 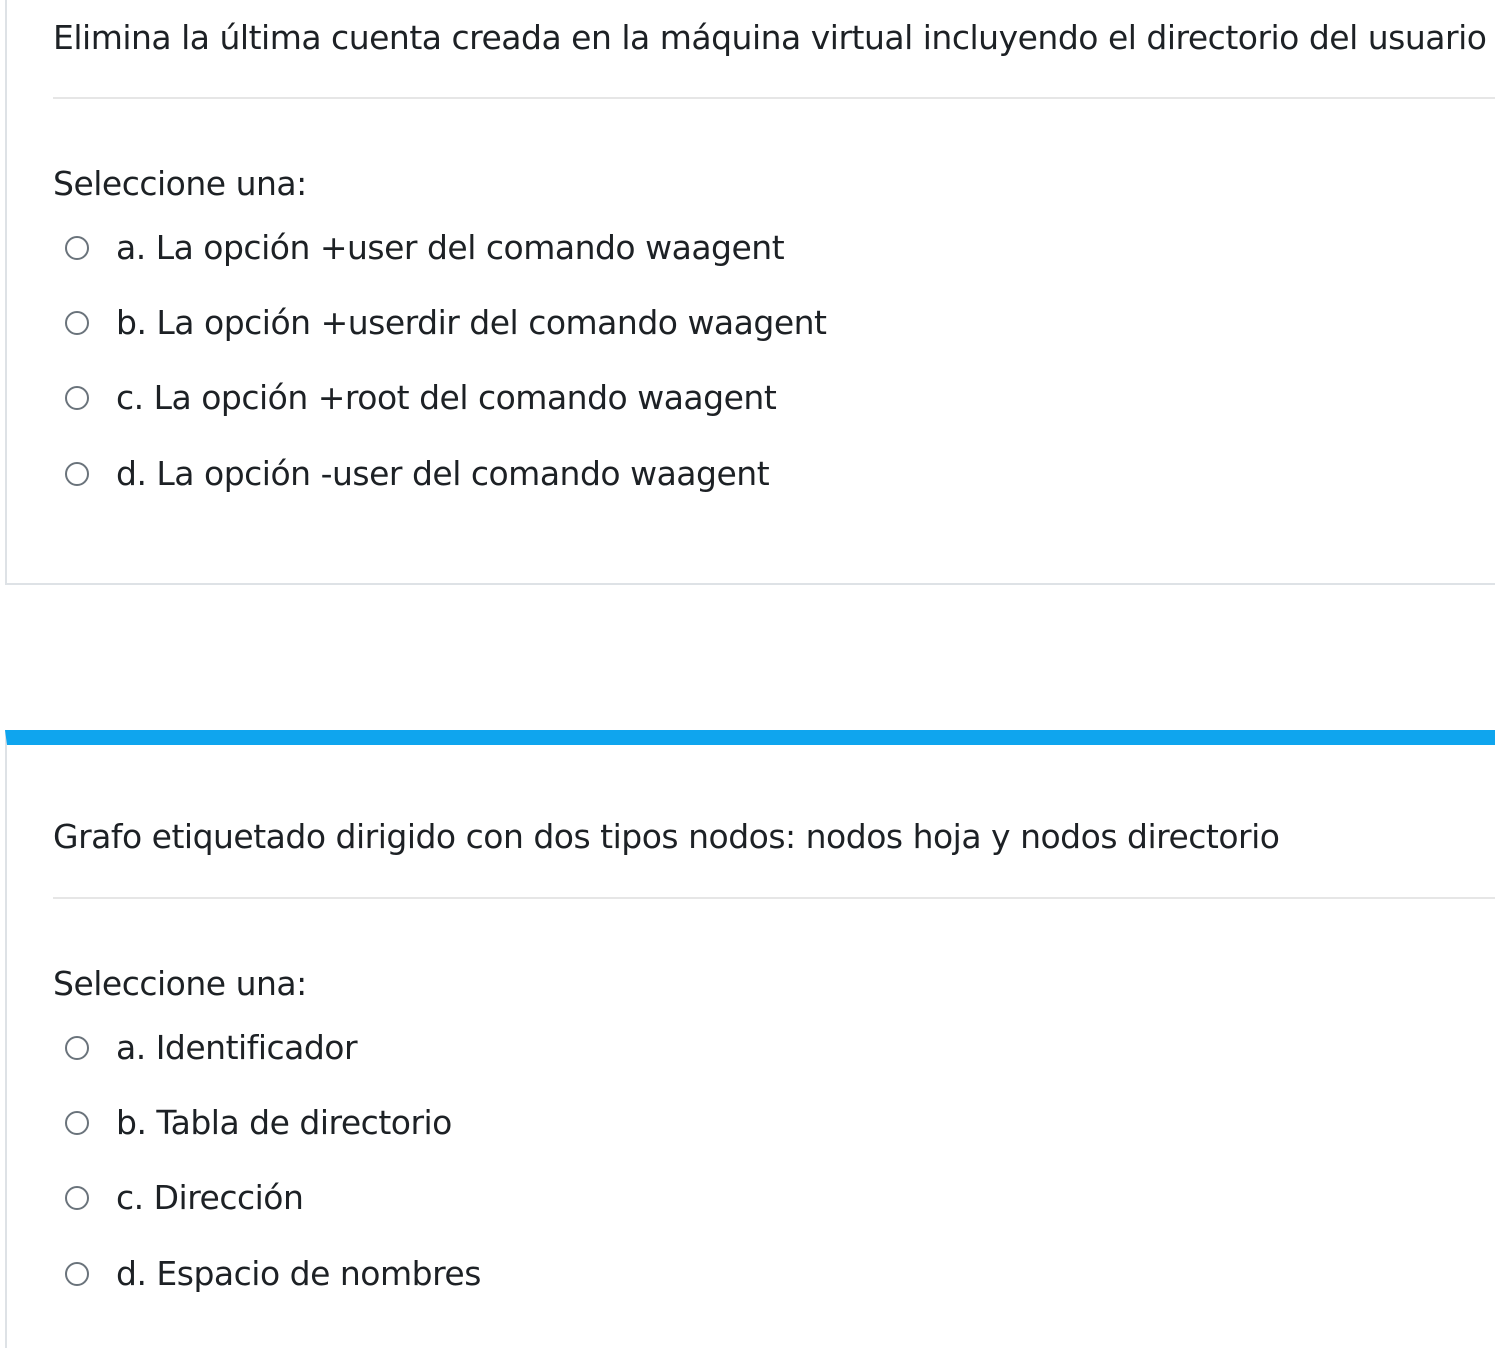 What do you see at coordinates (298, 1273) in the screenshot?
I see `answer-label: d. Espacio de nombres` at bounding box center [298, 1273].